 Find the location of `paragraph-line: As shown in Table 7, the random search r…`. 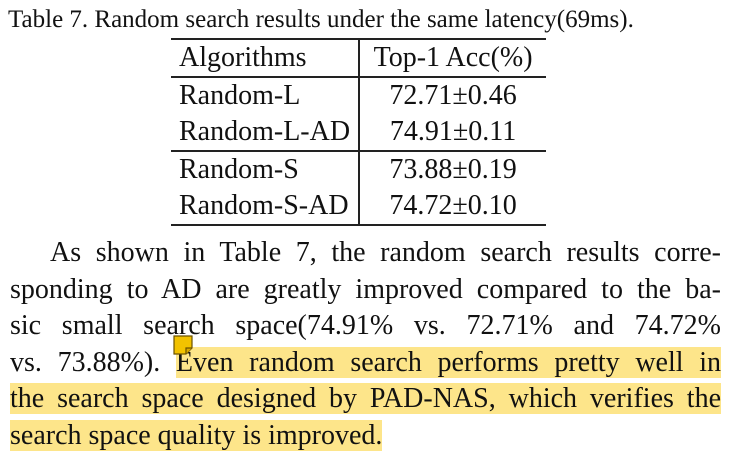

paragraph-line: As shown in Table 7, the random search r… is located at coordinates (385, 252).